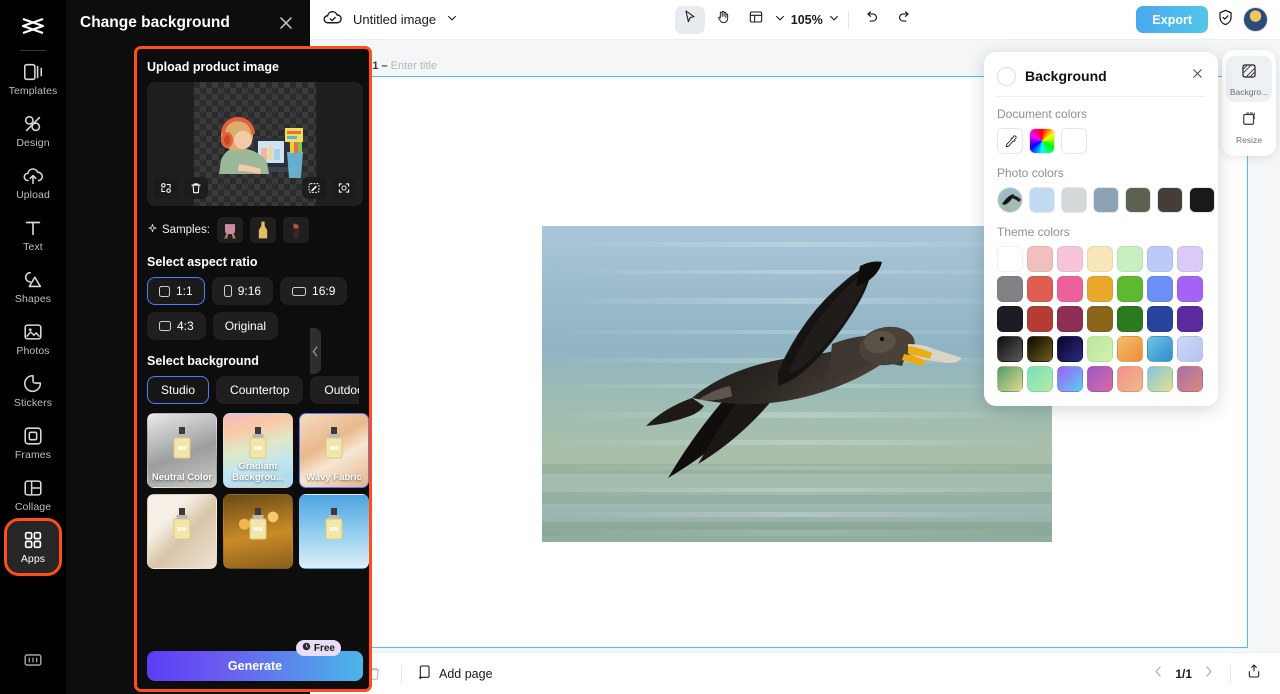 The width and height of the screenshot is (1280, 694). I want to click on shield-icon, so click(1225, 20).